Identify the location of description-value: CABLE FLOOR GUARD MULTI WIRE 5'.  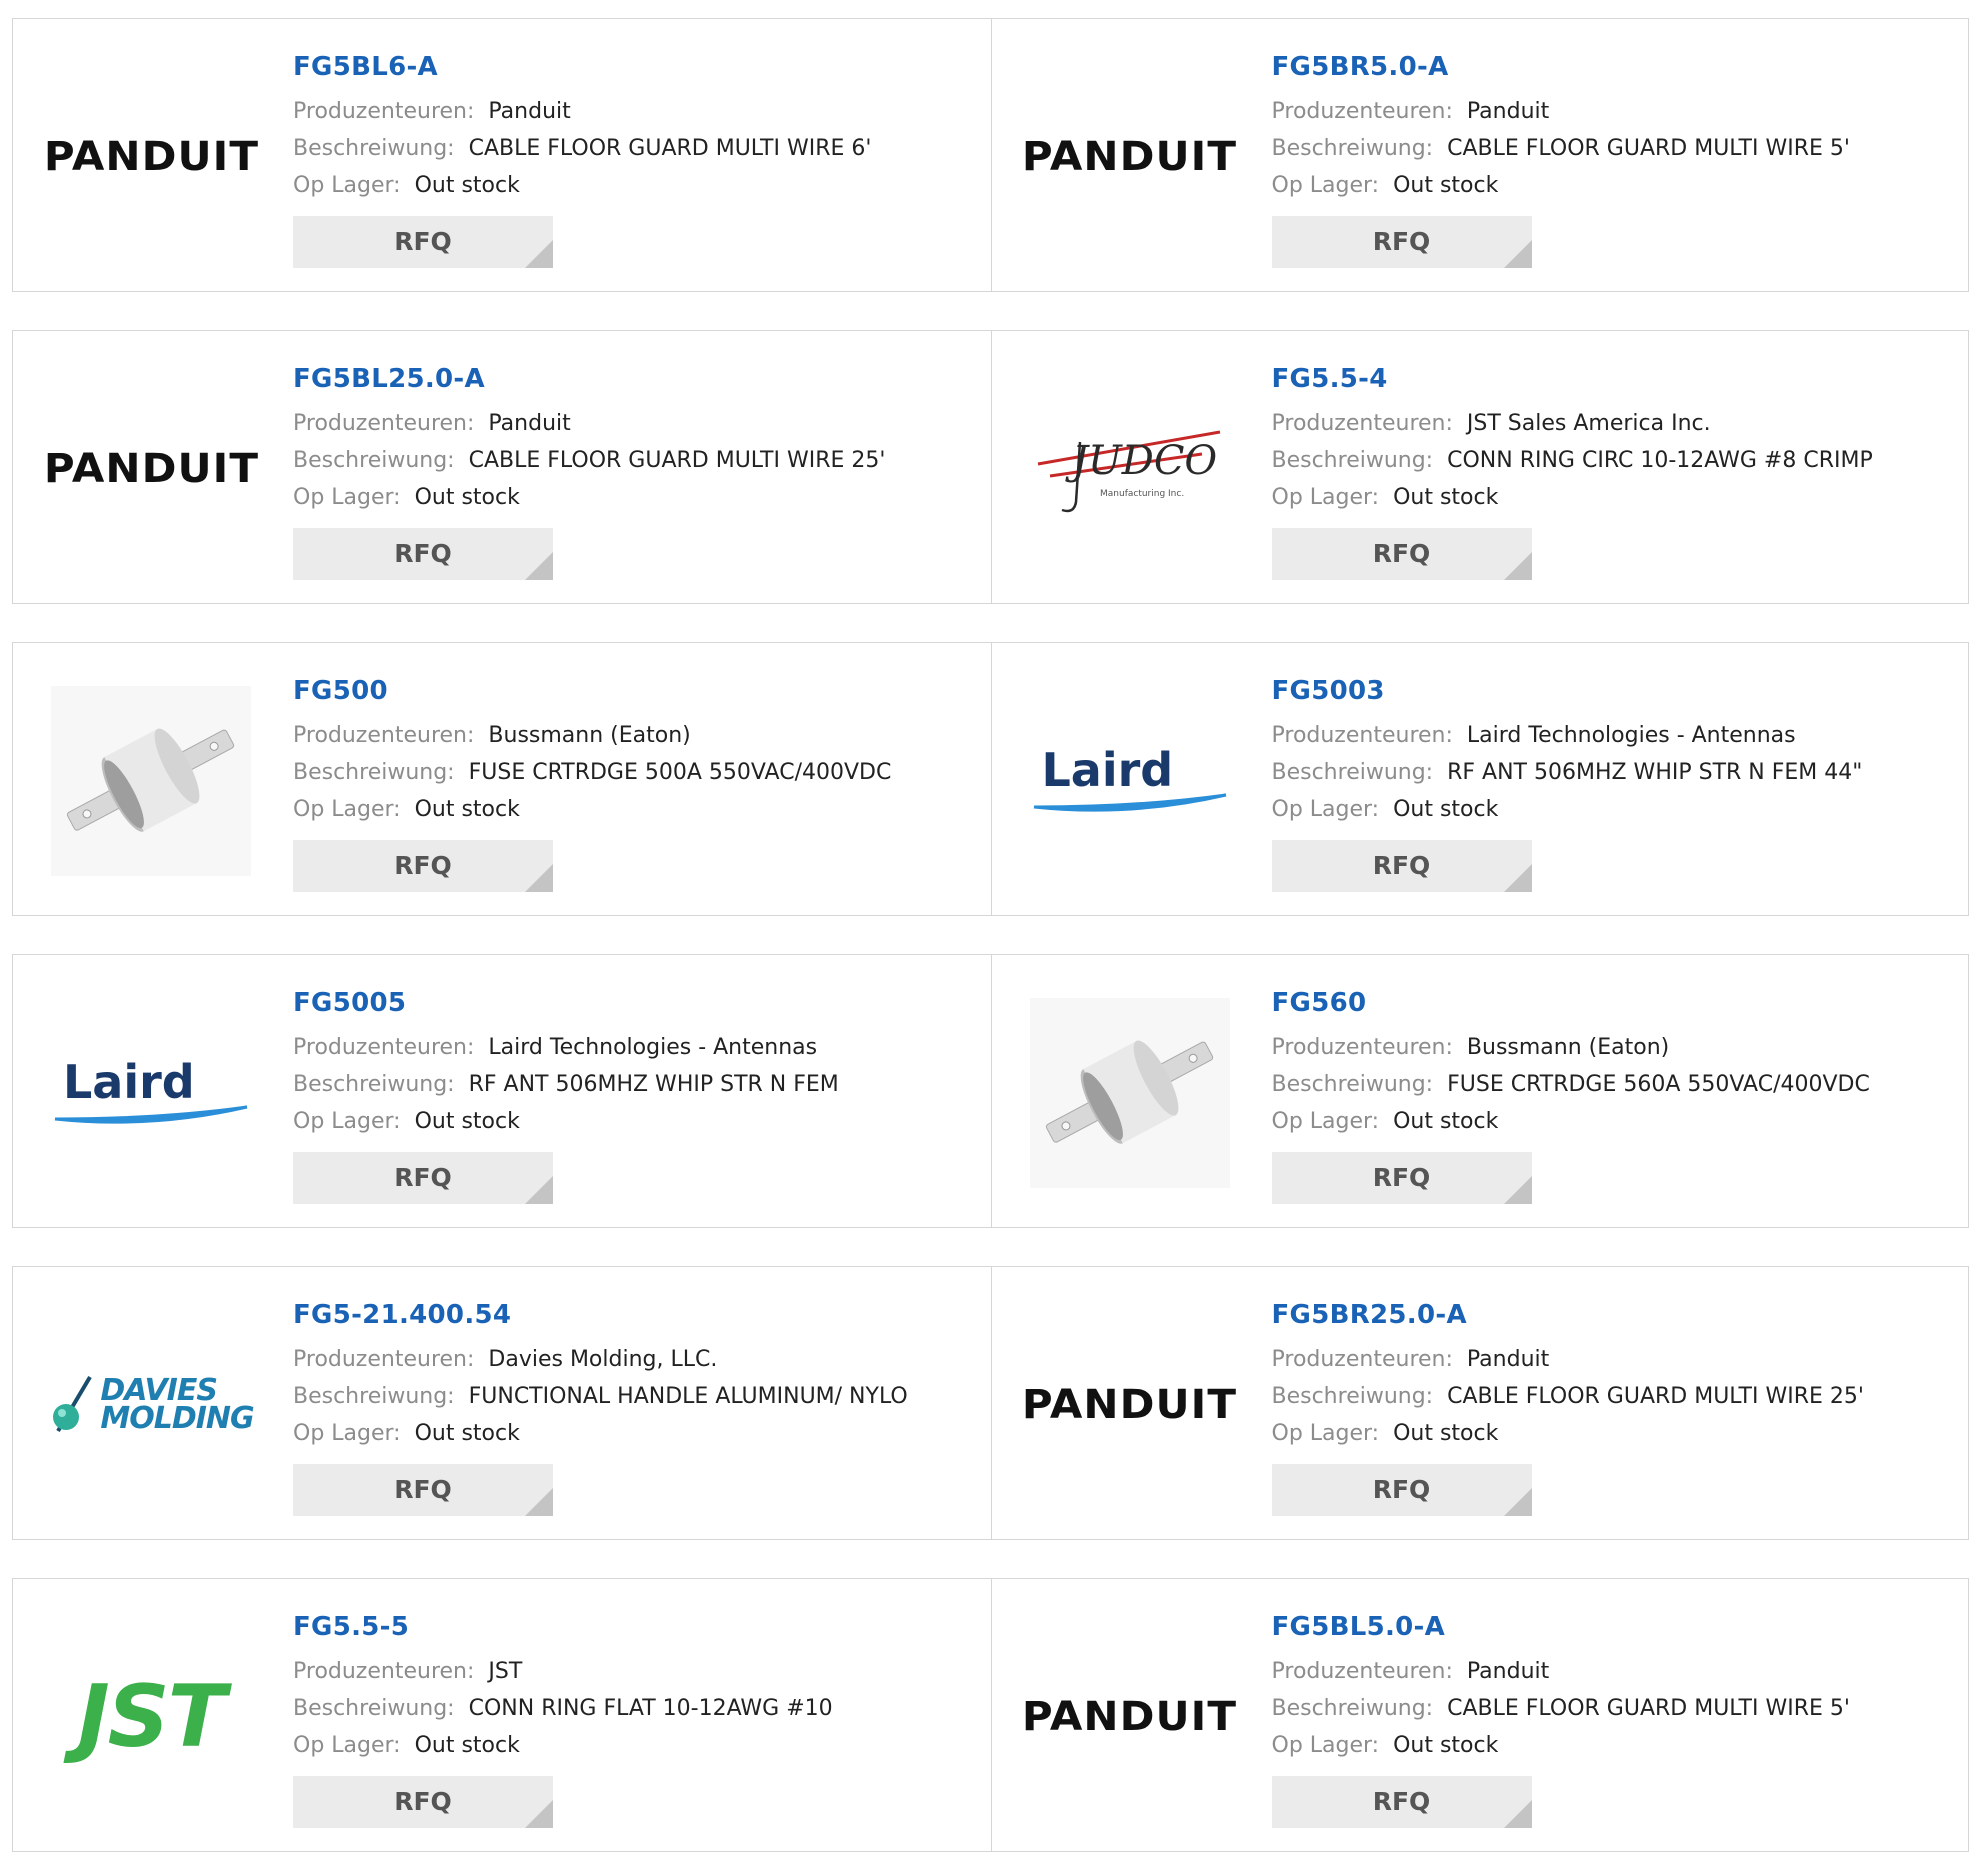
(1648, 1708).